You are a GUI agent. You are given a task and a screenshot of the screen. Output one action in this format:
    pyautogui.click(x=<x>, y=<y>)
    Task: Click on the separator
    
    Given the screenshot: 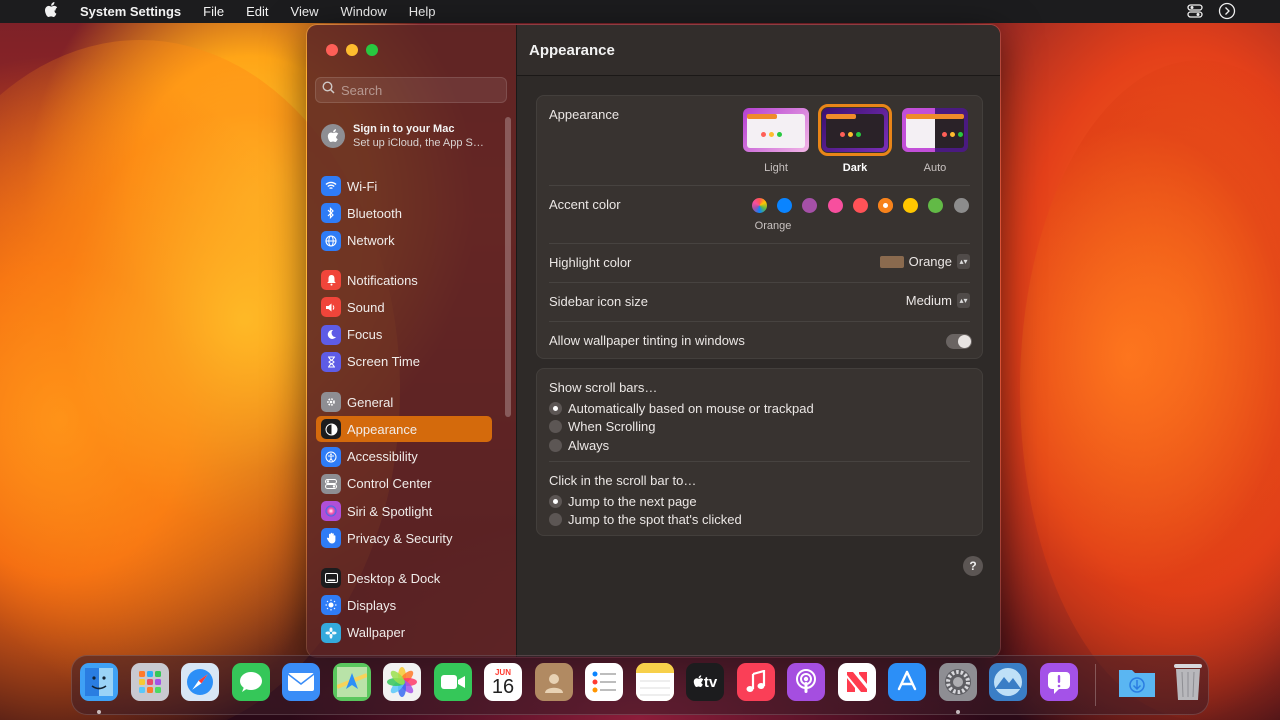 What is the action you would take?
    pyautogui.click(x=759, y=185)
    